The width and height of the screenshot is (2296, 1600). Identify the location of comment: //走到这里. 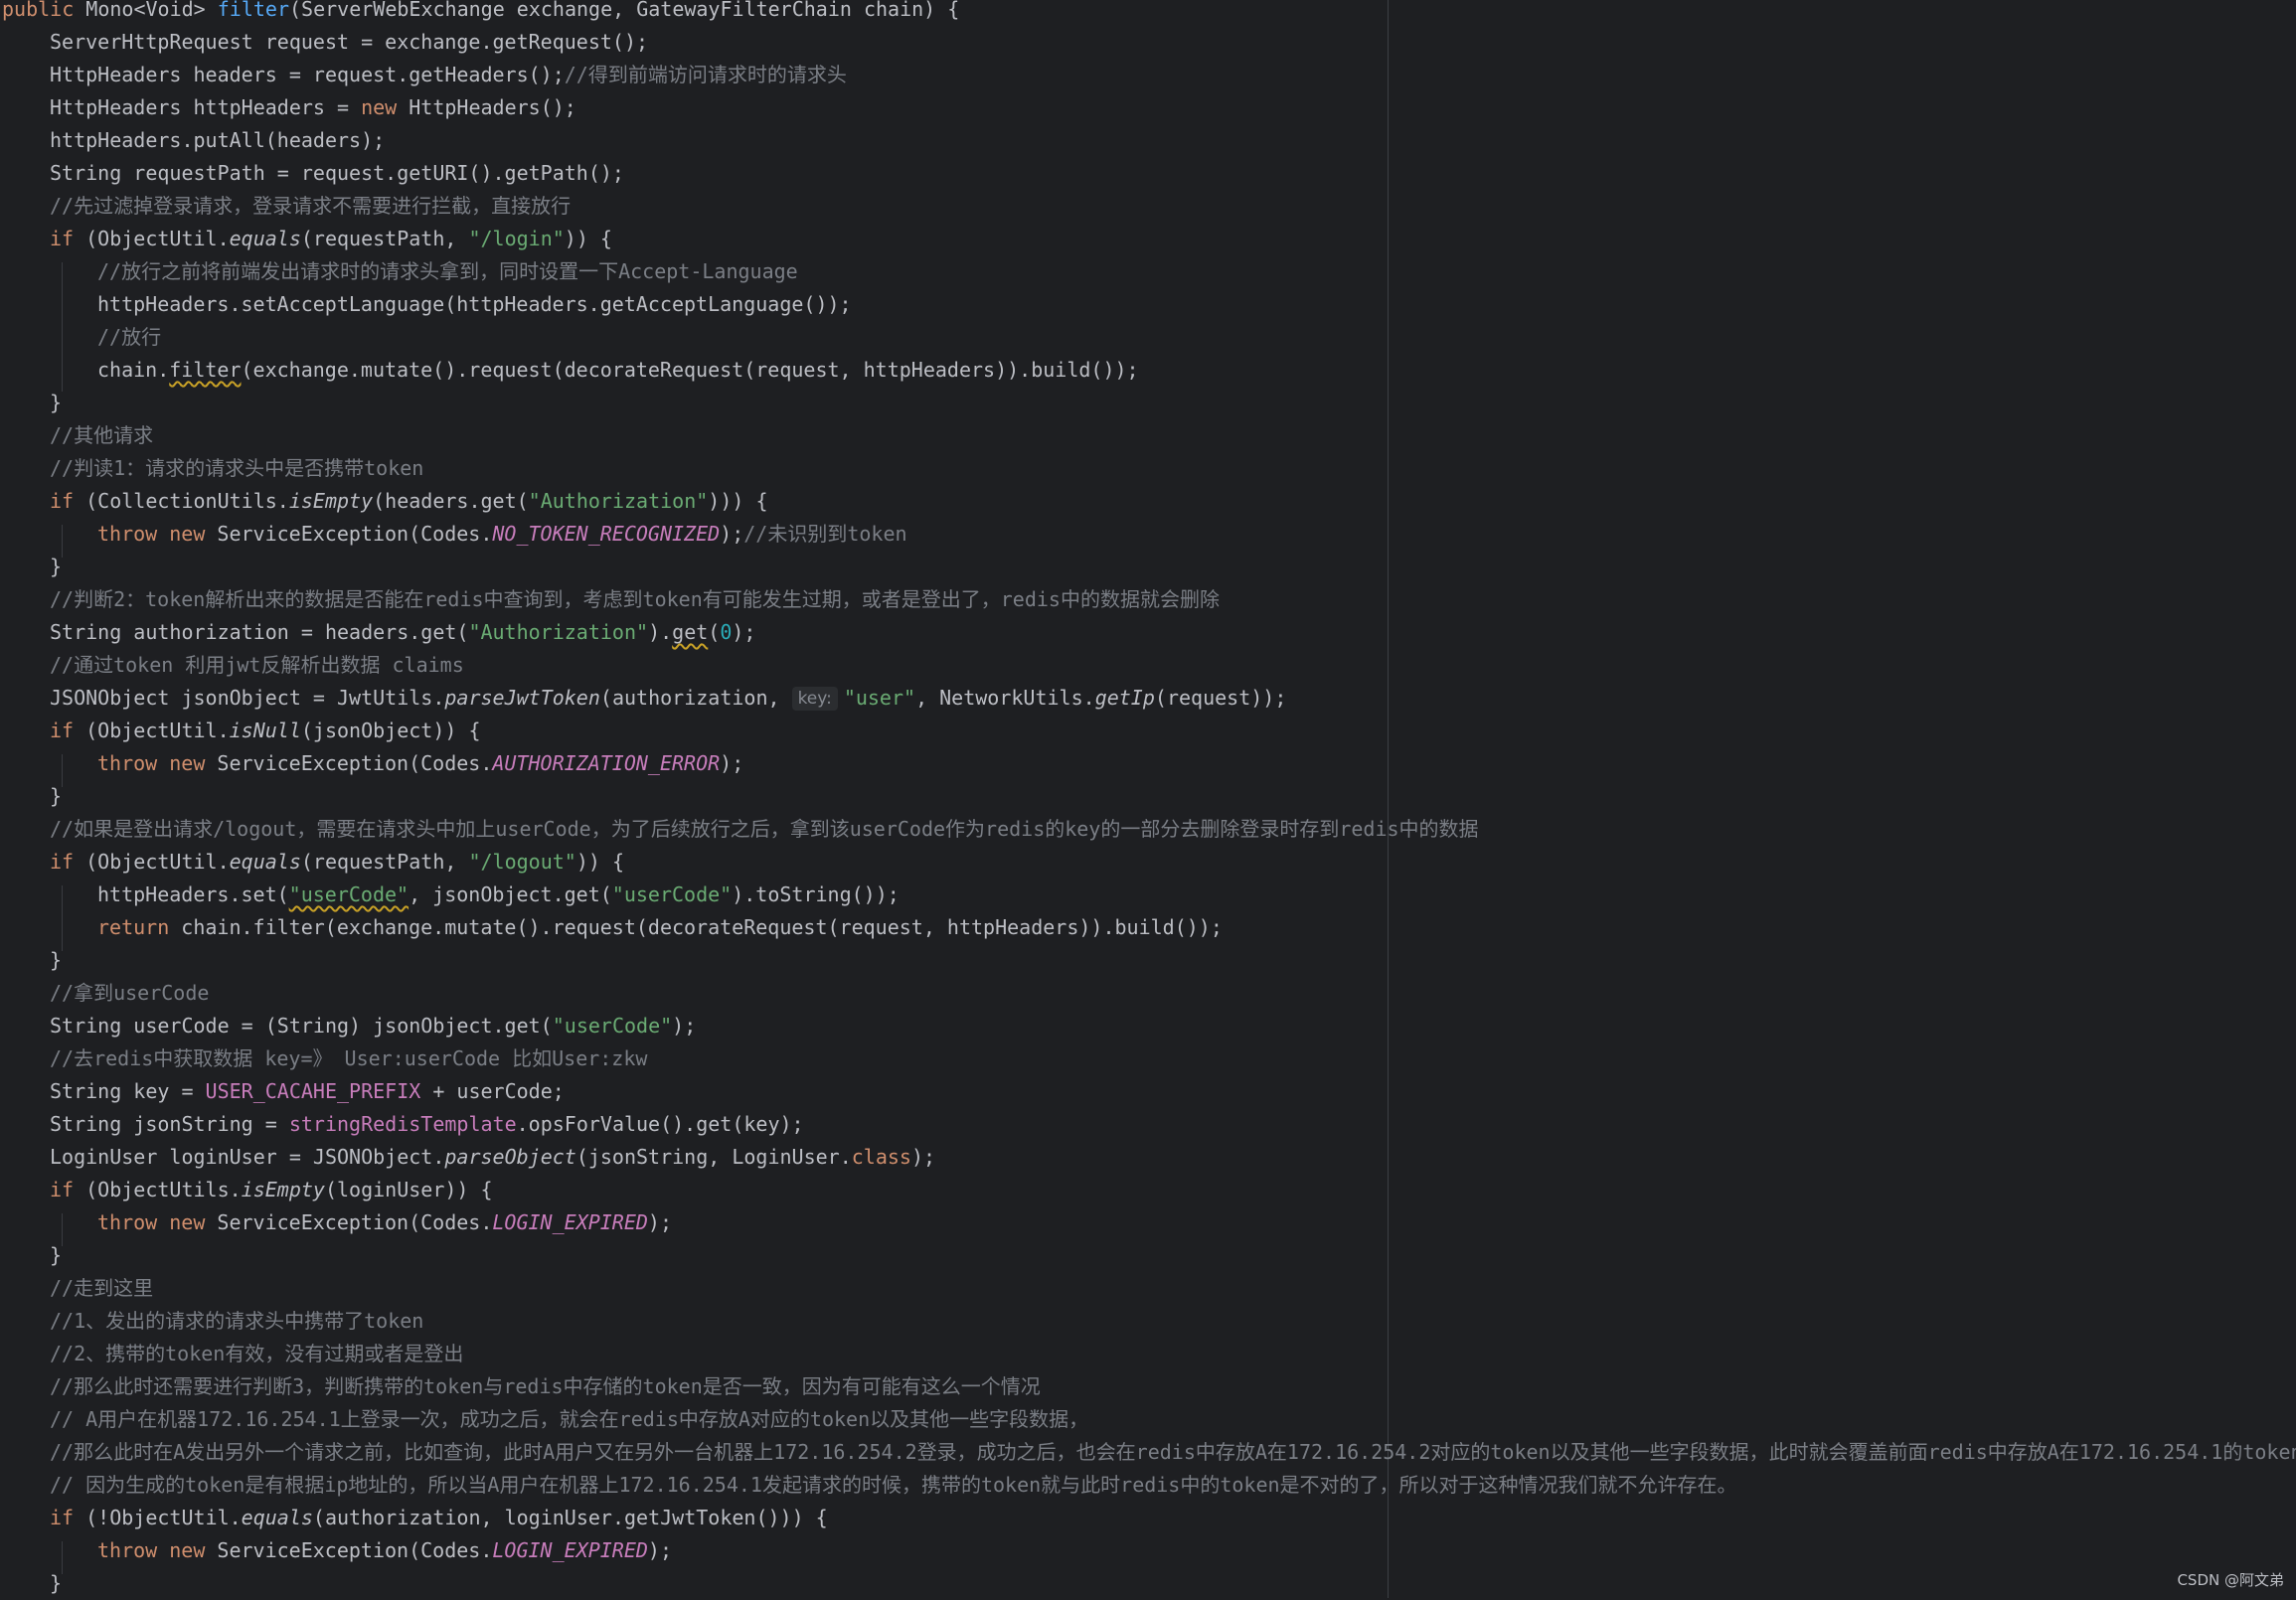
(102, 1288).